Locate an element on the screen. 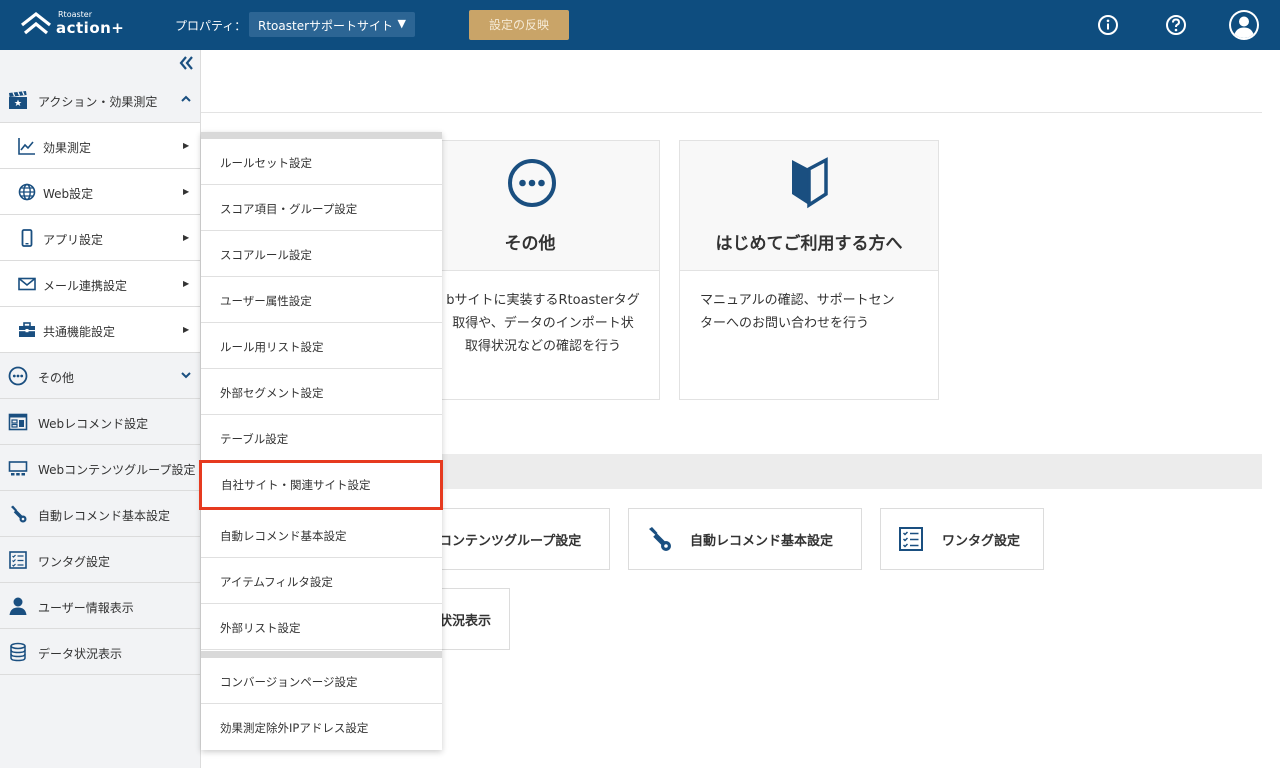 The height and width of the screenshot is (768, 1280). sidebar-item-content-group: Webコンテンツグループ設定 is located at coordinates (100, 468).